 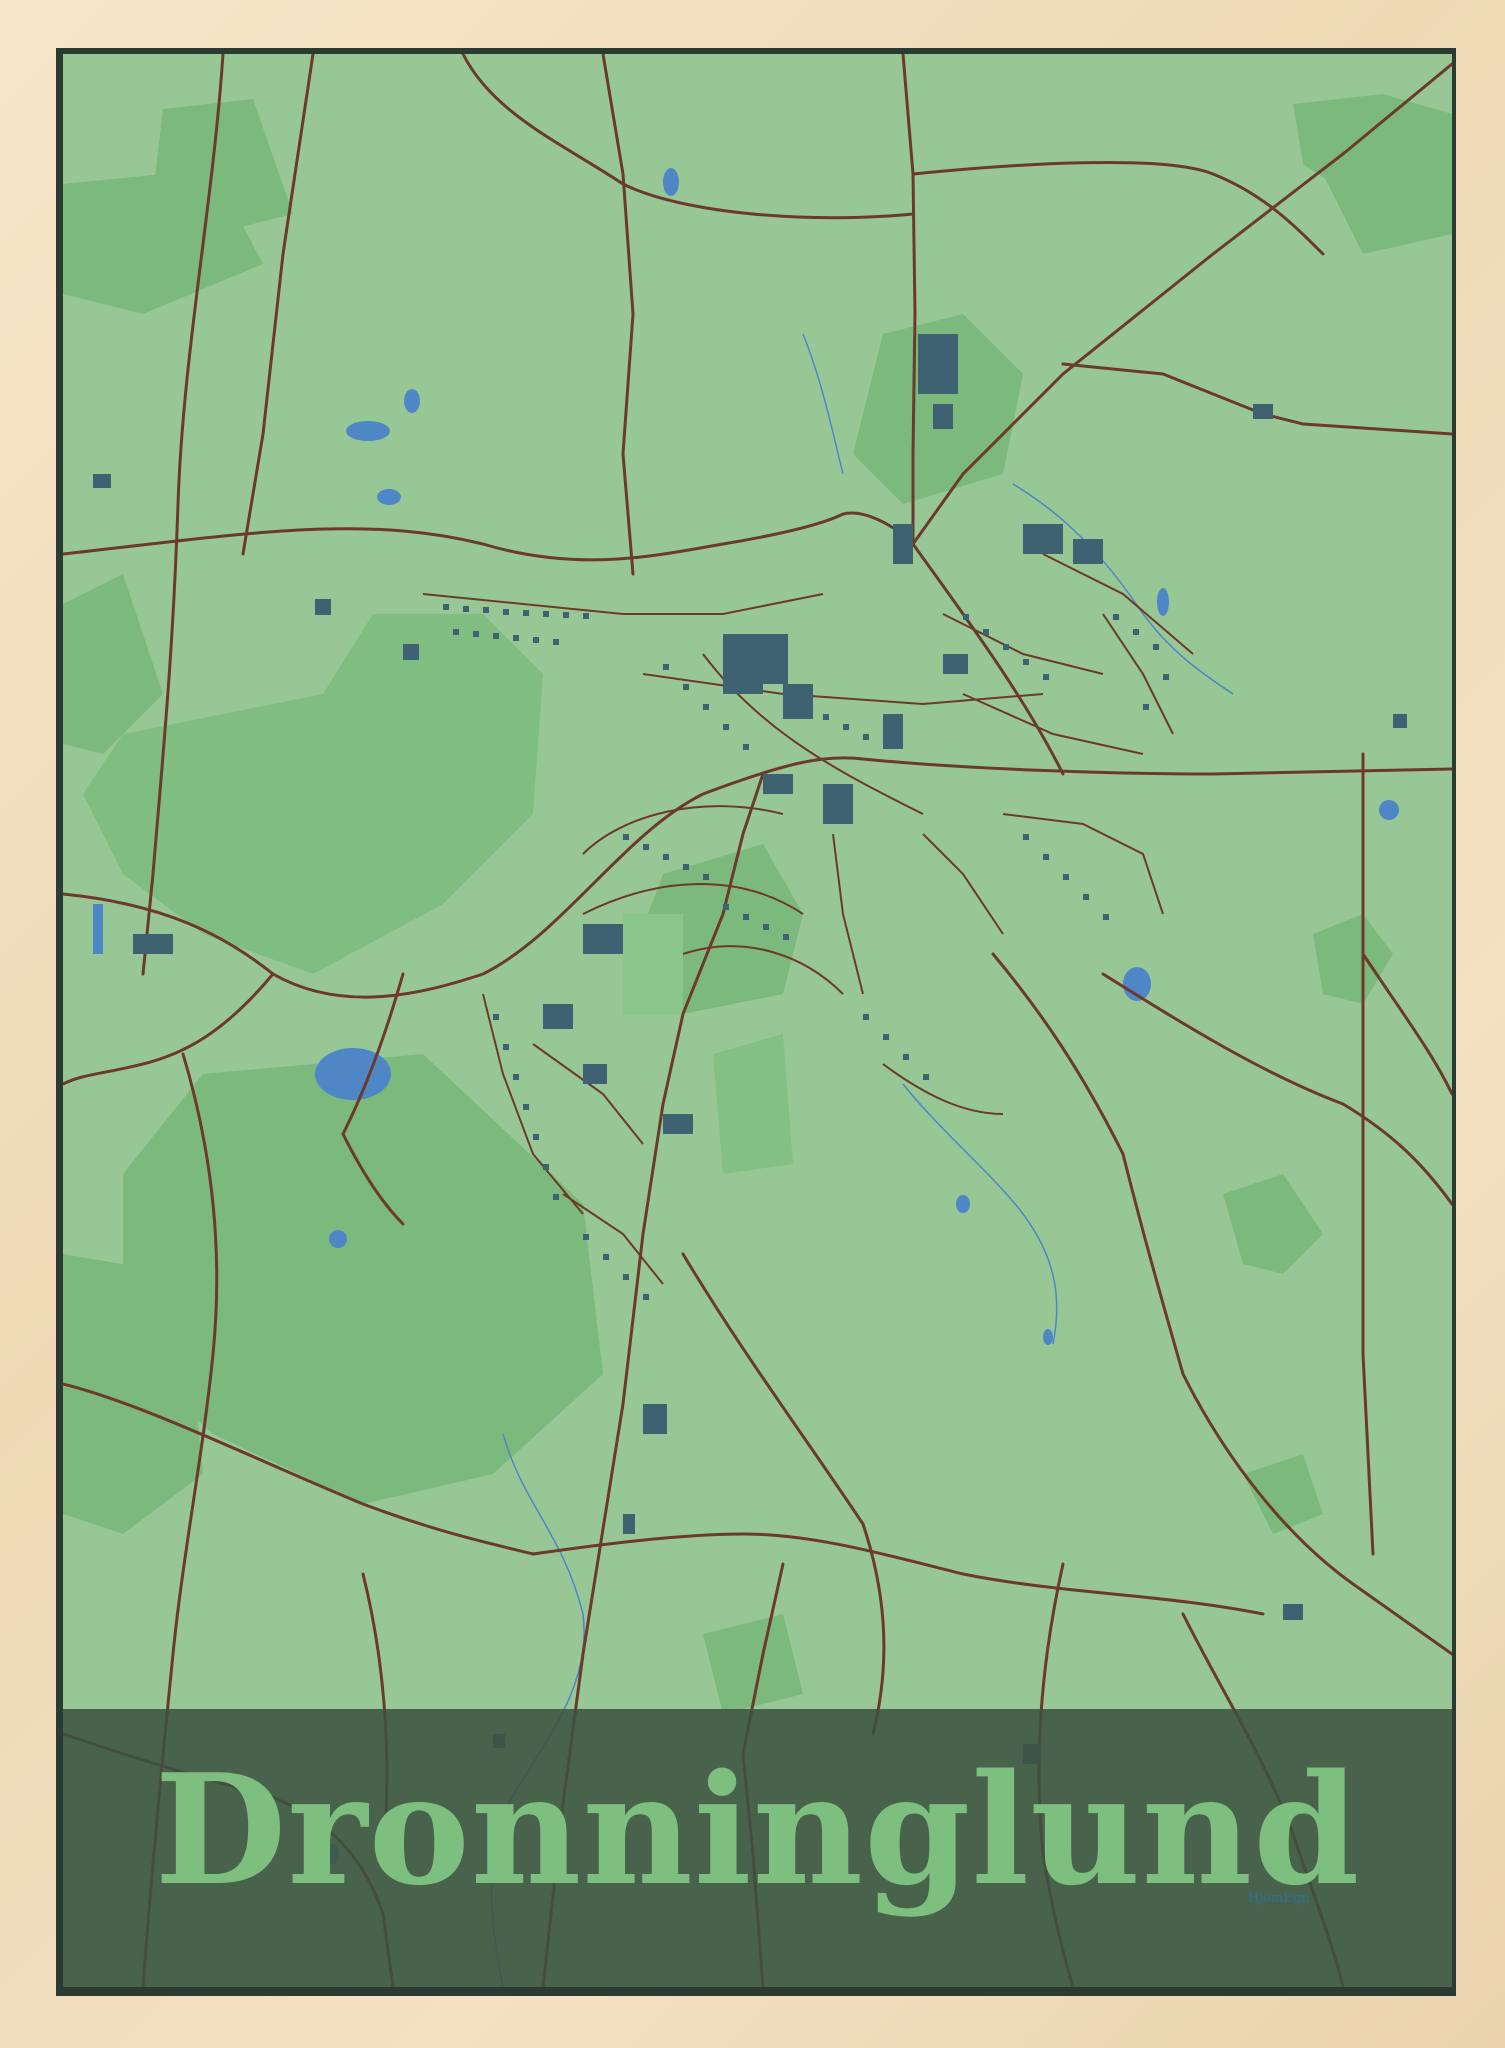 What do you see at coordinates (757, 1829) in the screenshot?
I see `poster-title: Dronninglund` at bounding box center [757, 1829].